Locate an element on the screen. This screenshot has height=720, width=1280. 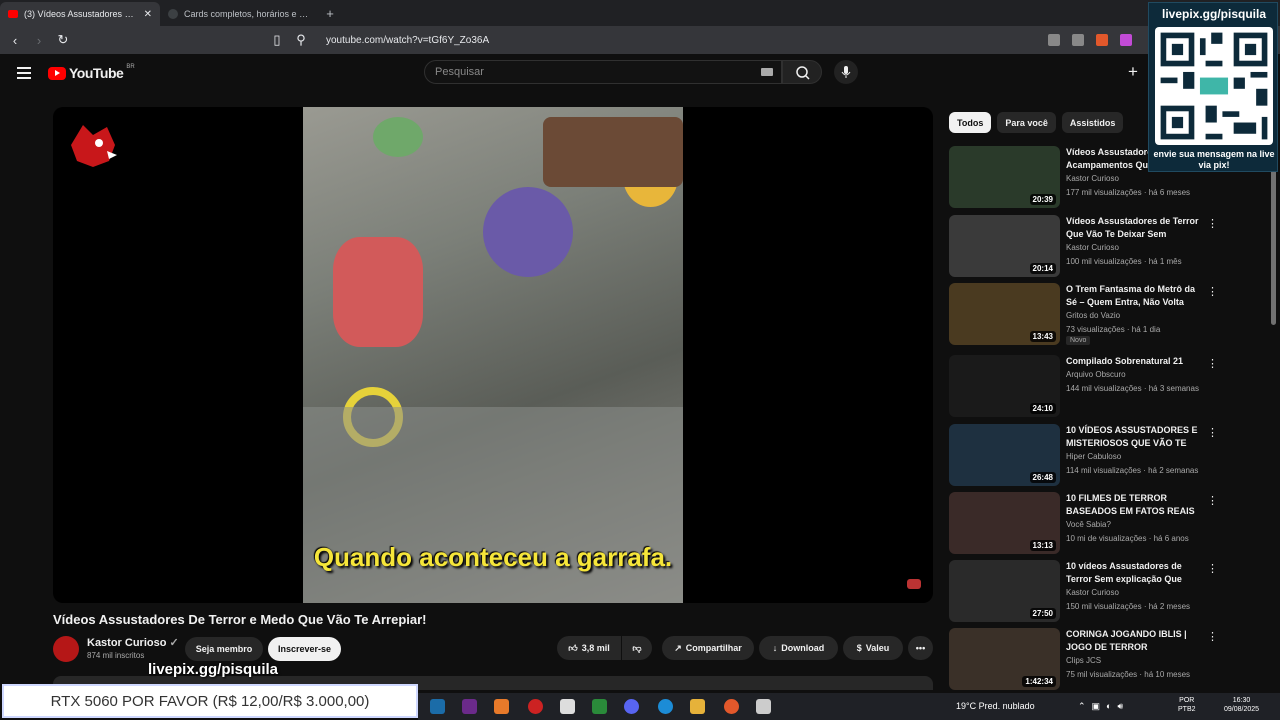
recommendation-title: Compilado Sobrenatural 21 is located at coordinates (1133, 361).